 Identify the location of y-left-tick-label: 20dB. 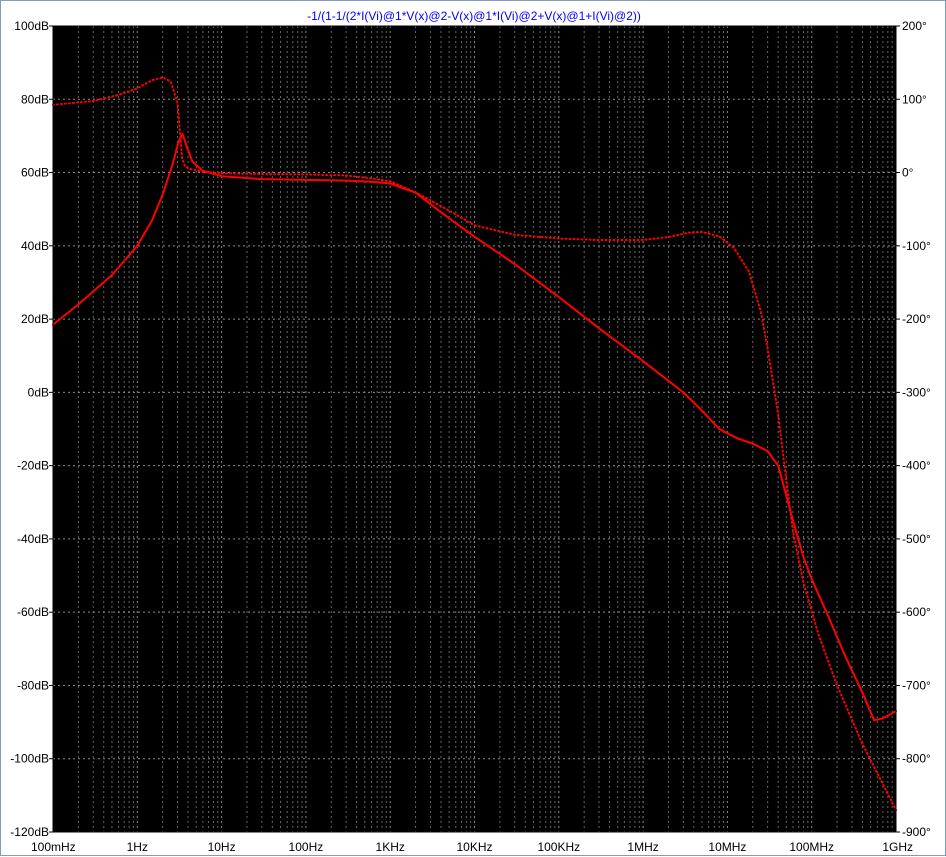
(35, 319).